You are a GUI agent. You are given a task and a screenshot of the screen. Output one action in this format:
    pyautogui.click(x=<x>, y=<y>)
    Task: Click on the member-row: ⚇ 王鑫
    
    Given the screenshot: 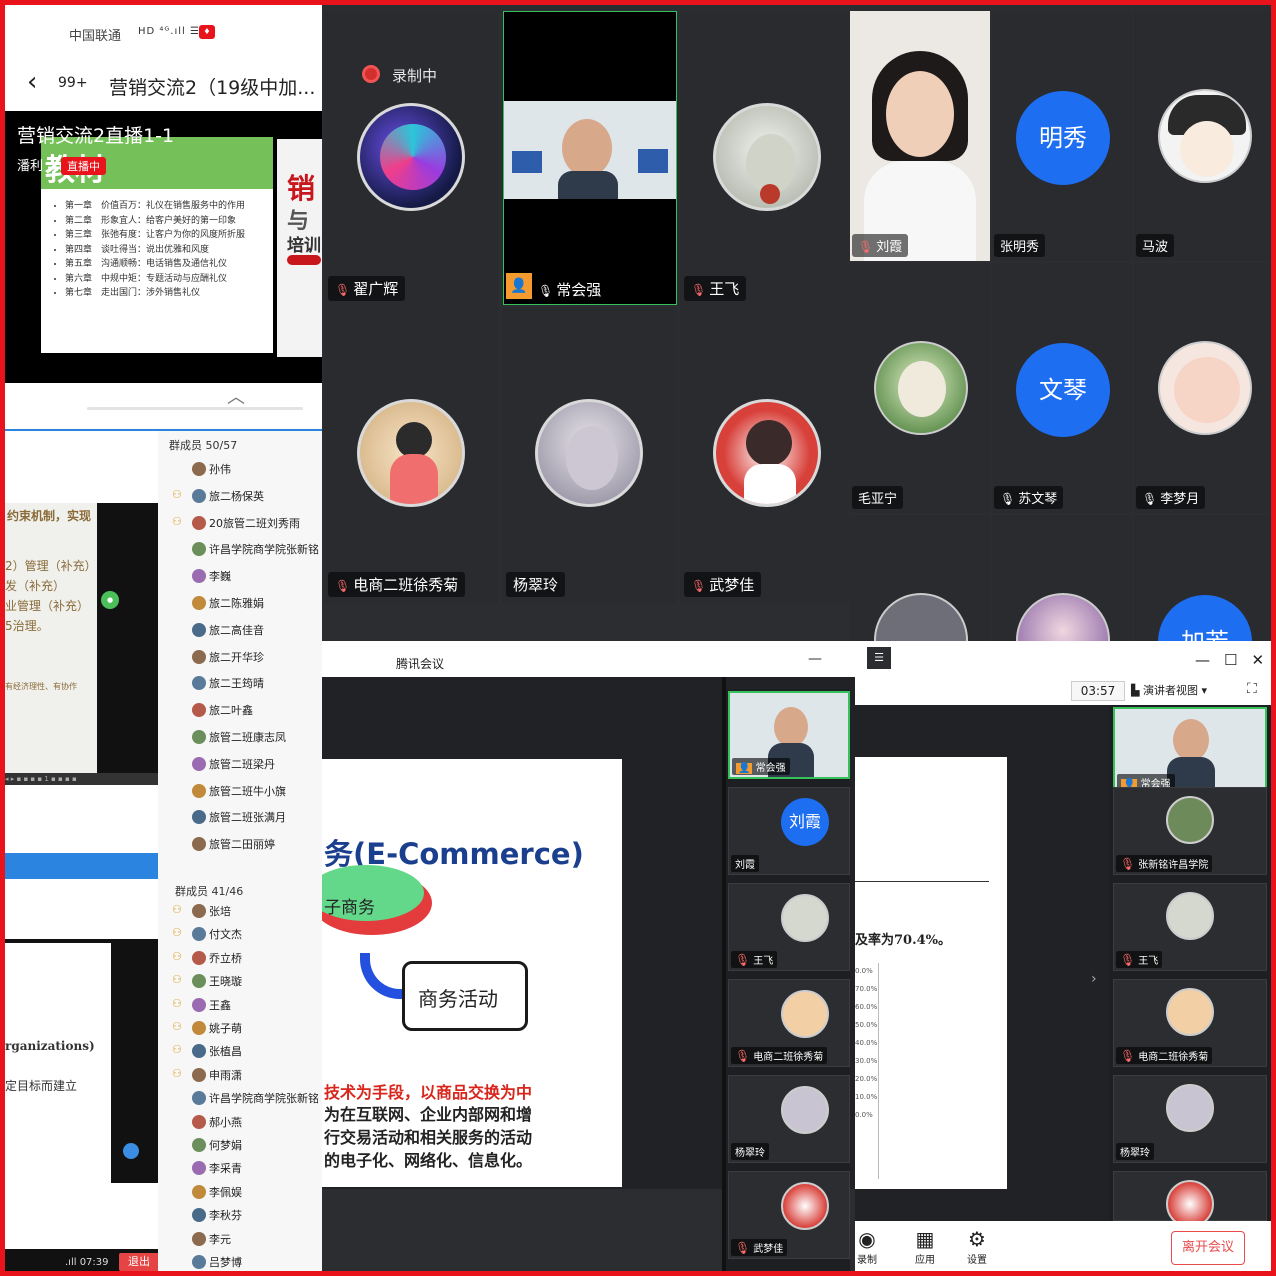 What is the action you would take?
    pyautogui.click(x=201, y=1005)
    